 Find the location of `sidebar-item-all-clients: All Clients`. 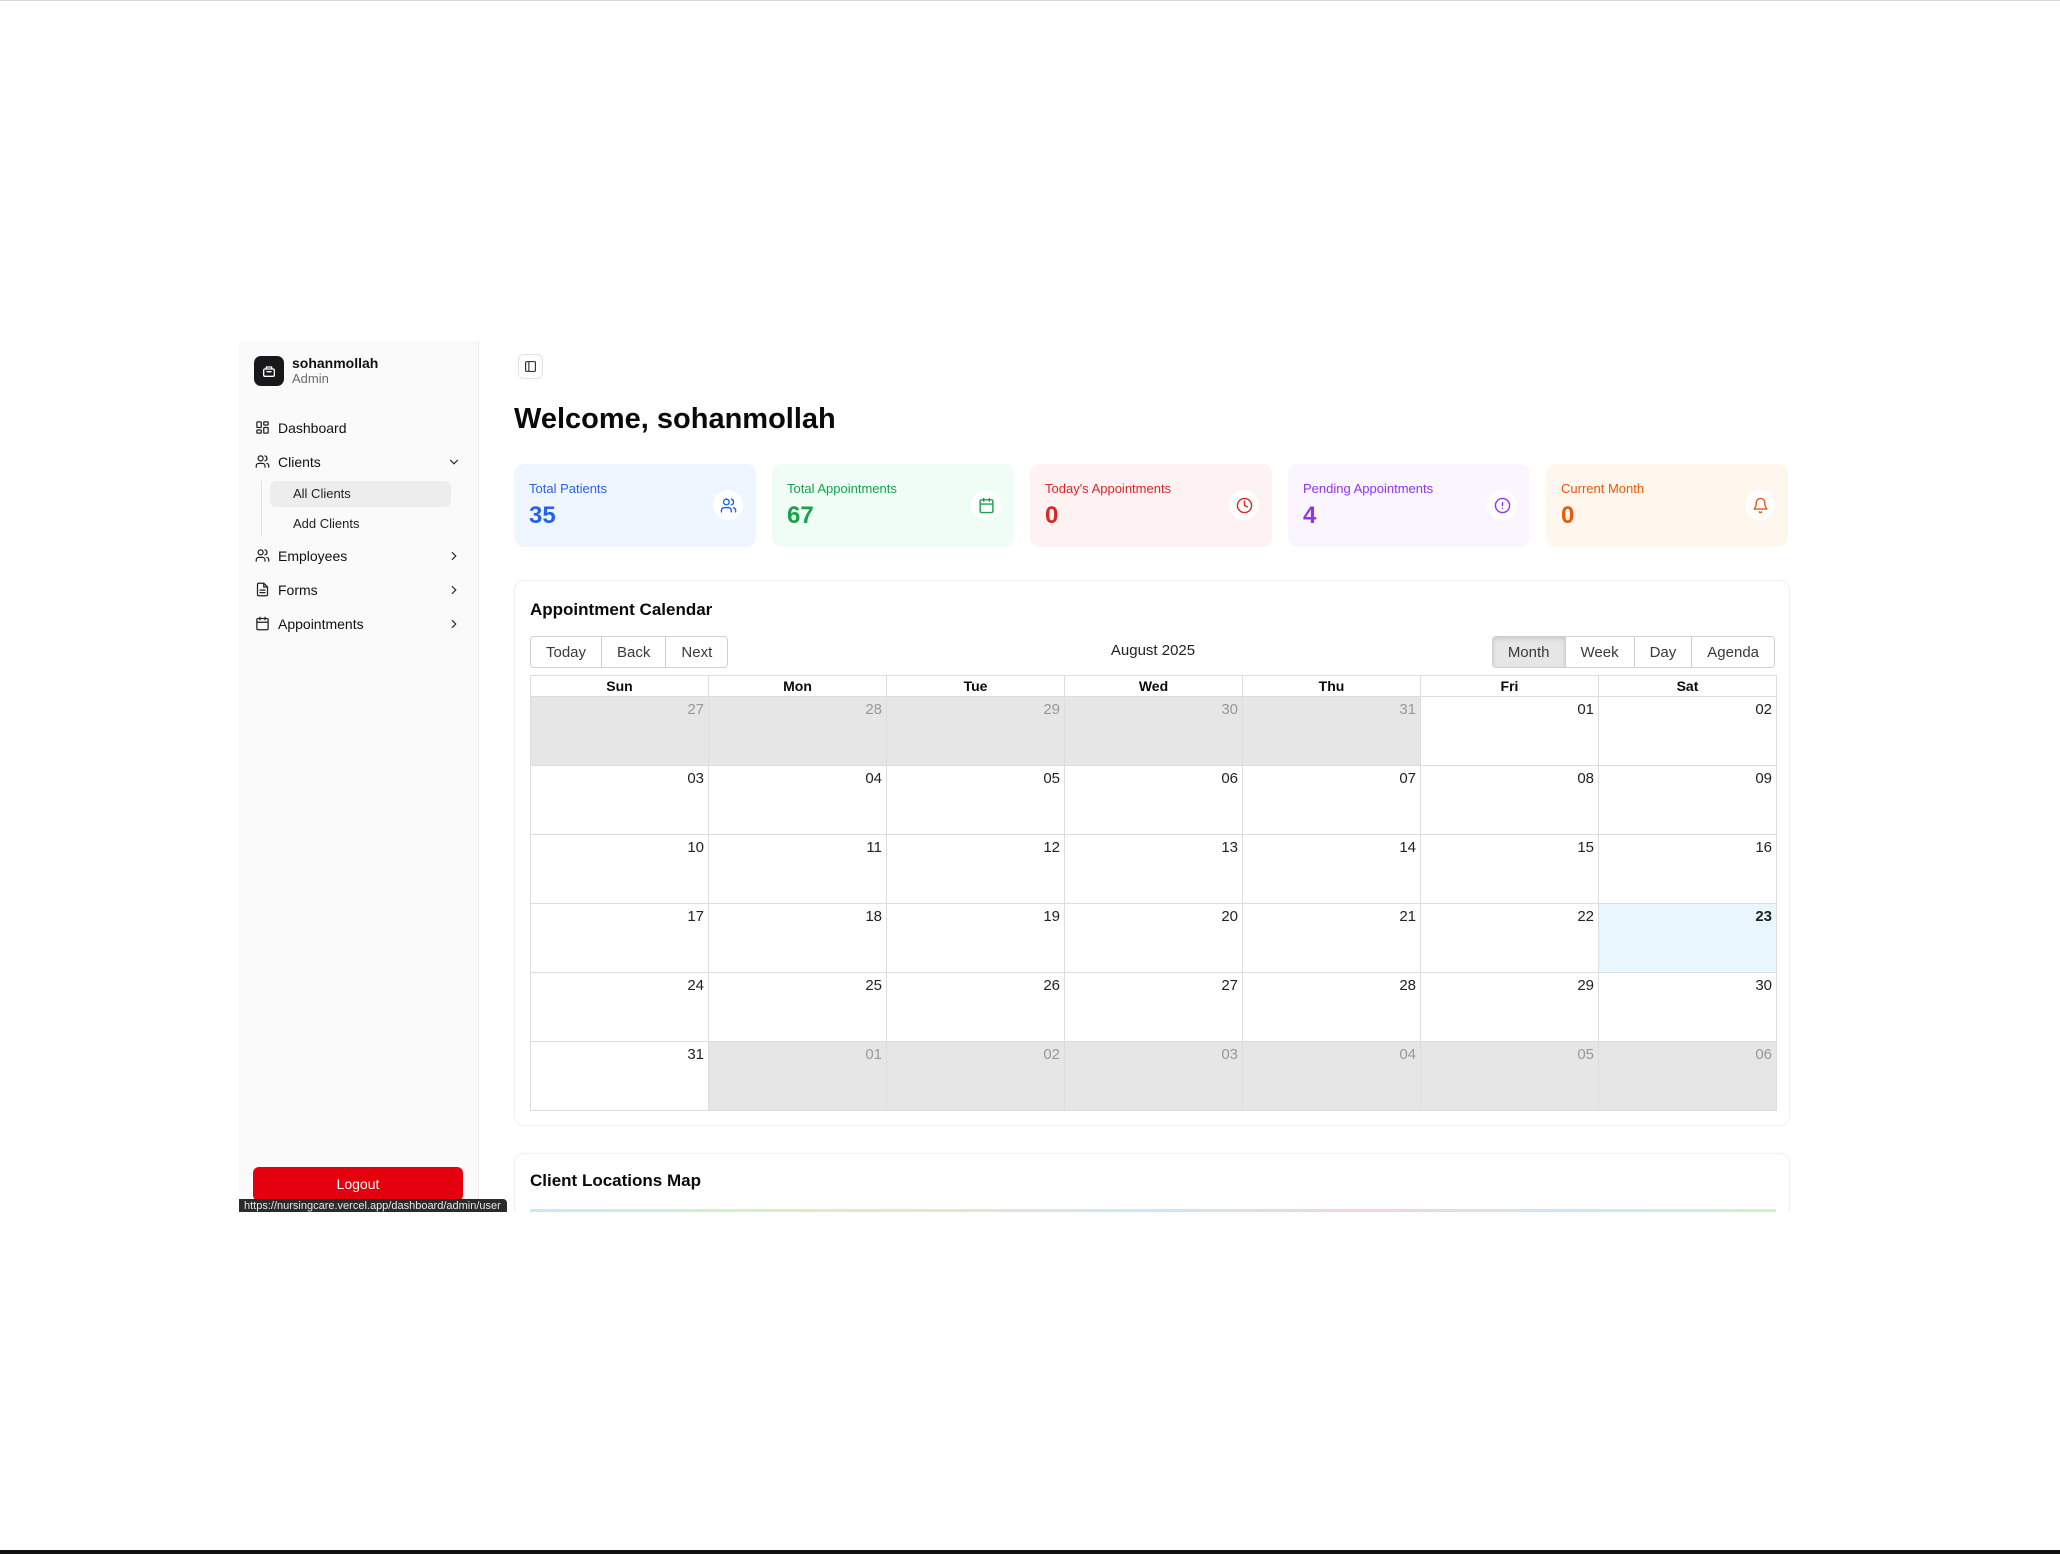

sidebar-item-all-clients: All Clients is located at coordinates (360, 494).